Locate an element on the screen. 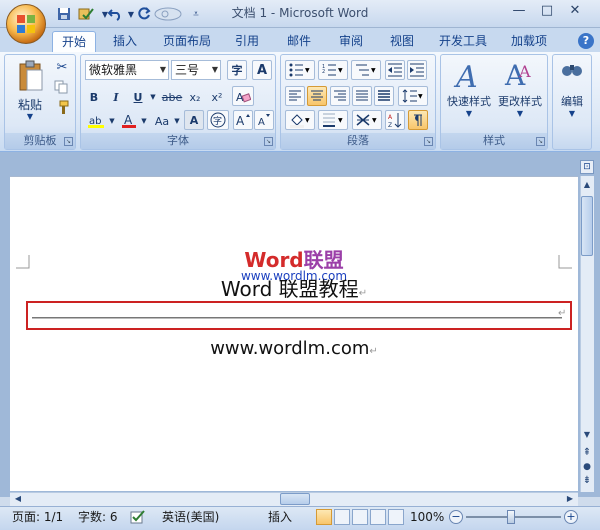 This screenshot has width=600, height=530. grow-font-icon: A is located at coordinates (243, 120).